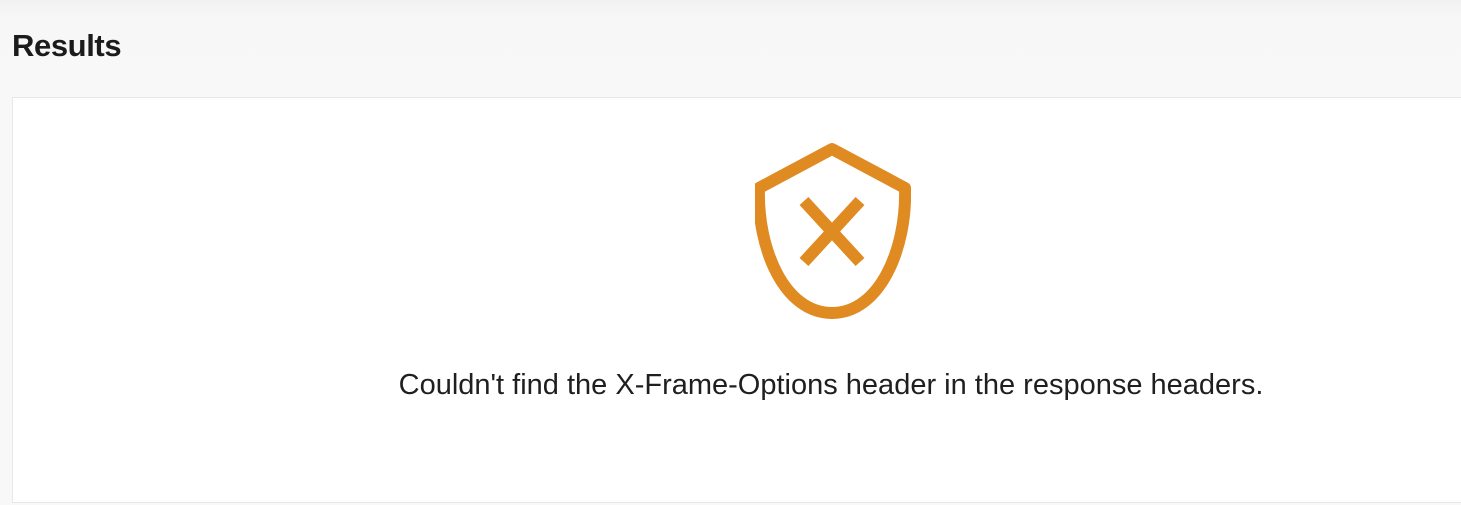 Image resolution: width=1461 pixels, height=505 pixels. I want to click on shield-x-icon, so click(833, 231).